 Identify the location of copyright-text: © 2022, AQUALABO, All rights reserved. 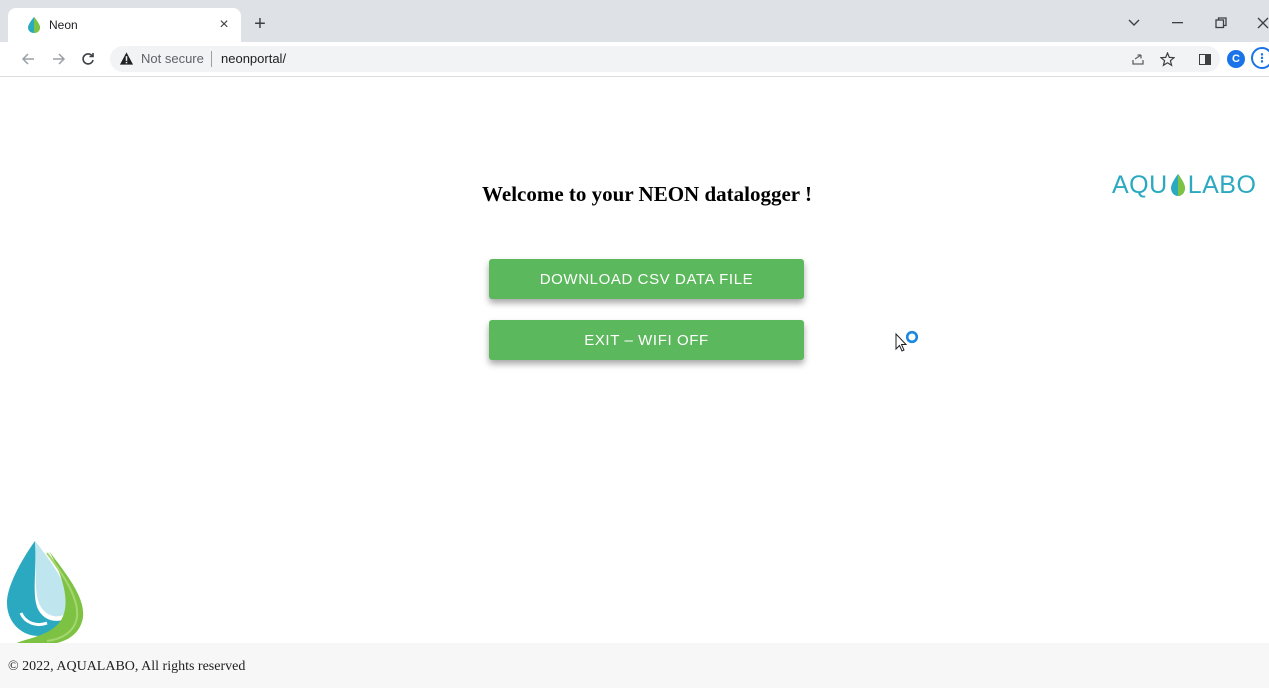
(127, 666).